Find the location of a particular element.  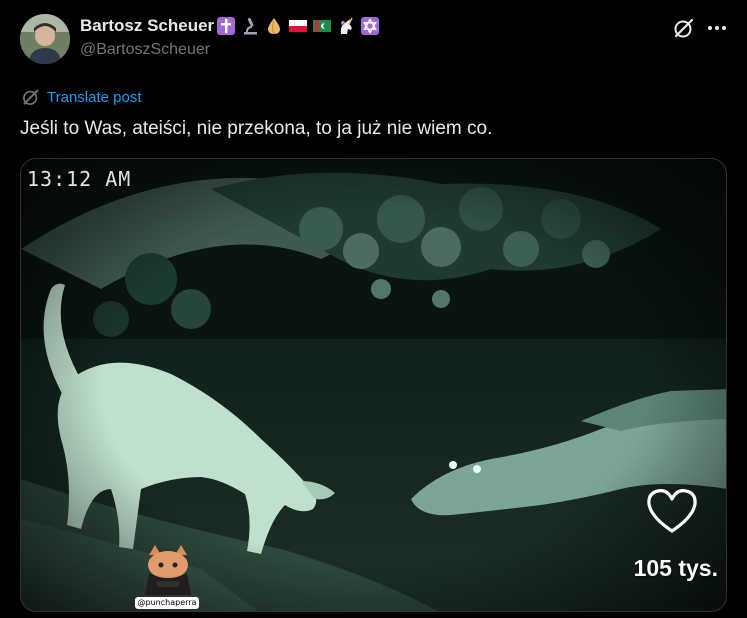

more-options-icon is located at coordinates (717, 28).